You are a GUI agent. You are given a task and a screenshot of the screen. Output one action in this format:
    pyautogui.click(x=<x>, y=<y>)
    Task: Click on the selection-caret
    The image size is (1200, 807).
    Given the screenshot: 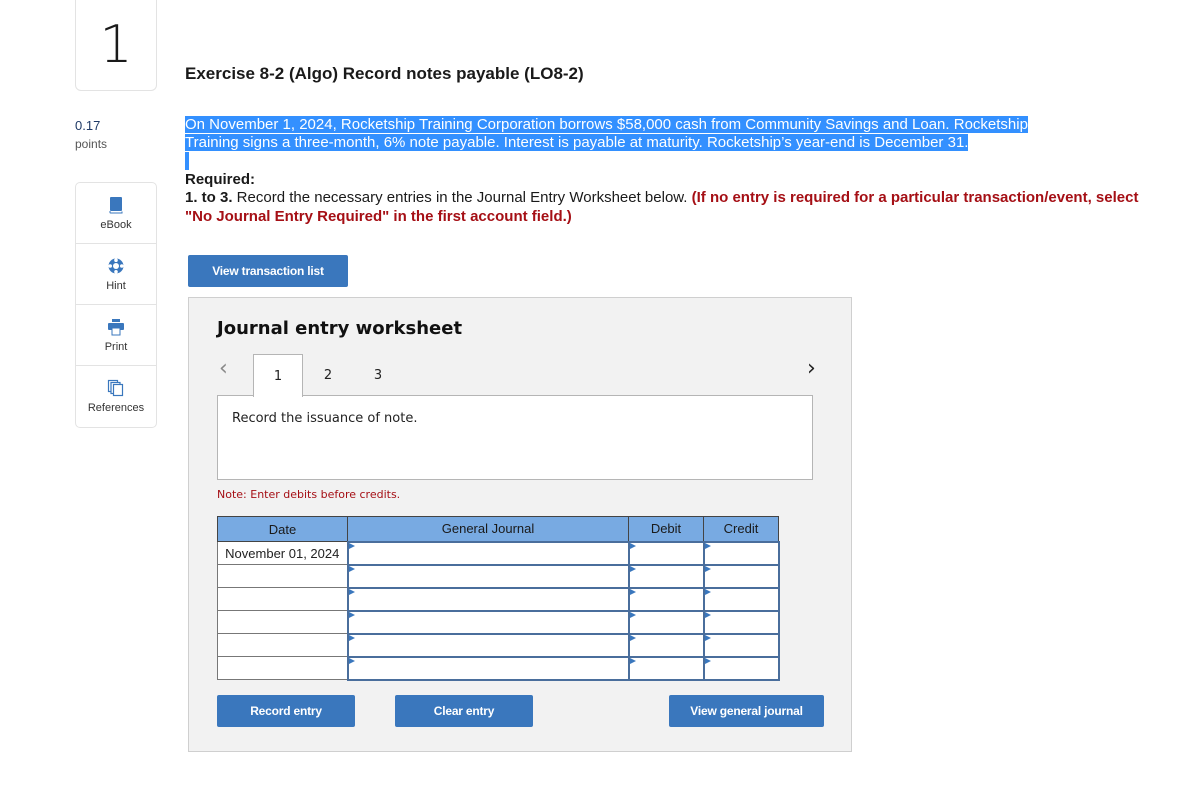 What is the action you would take?
    pyautogui.click(x=187, y=161)
    